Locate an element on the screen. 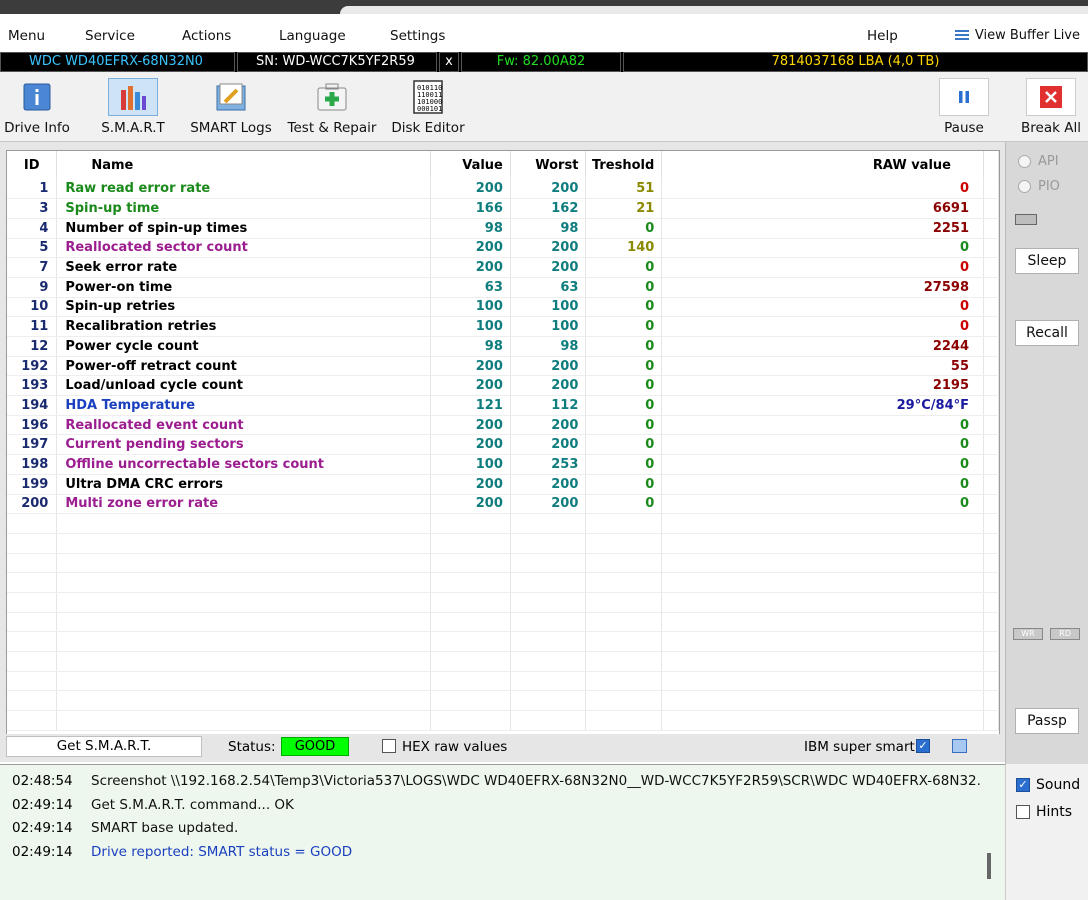  table-row: 9 Power-on time 63 63 0 27598 is located at coordinates (503, 287).